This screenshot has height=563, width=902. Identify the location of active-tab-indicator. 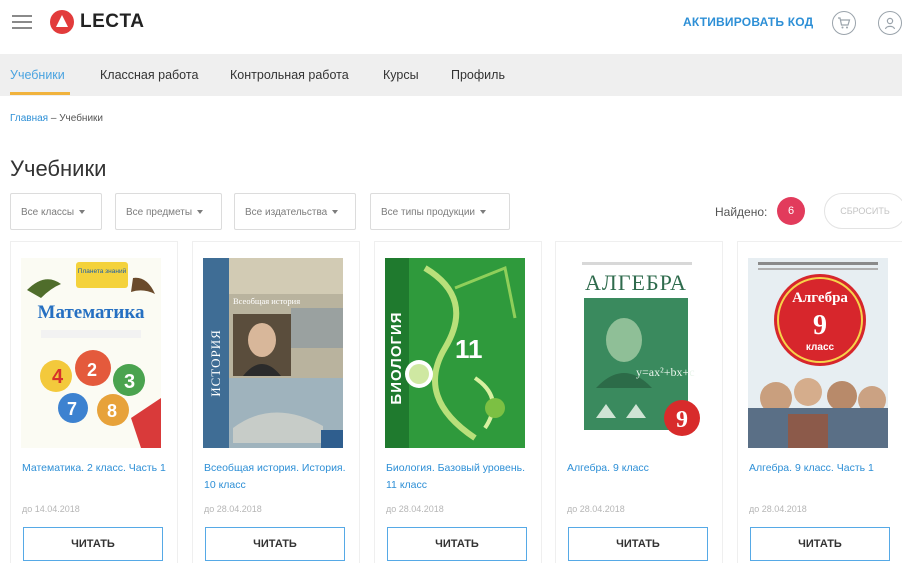
(40, 93).